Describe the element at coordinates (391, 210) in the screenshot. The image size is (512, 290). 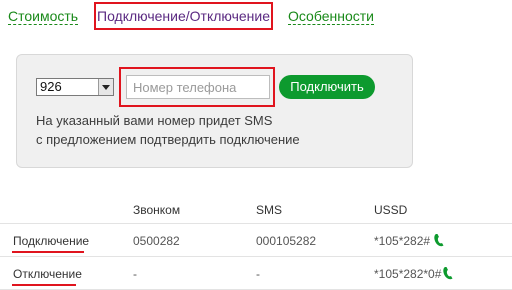
I see `header-ussd: USSD` at that location.